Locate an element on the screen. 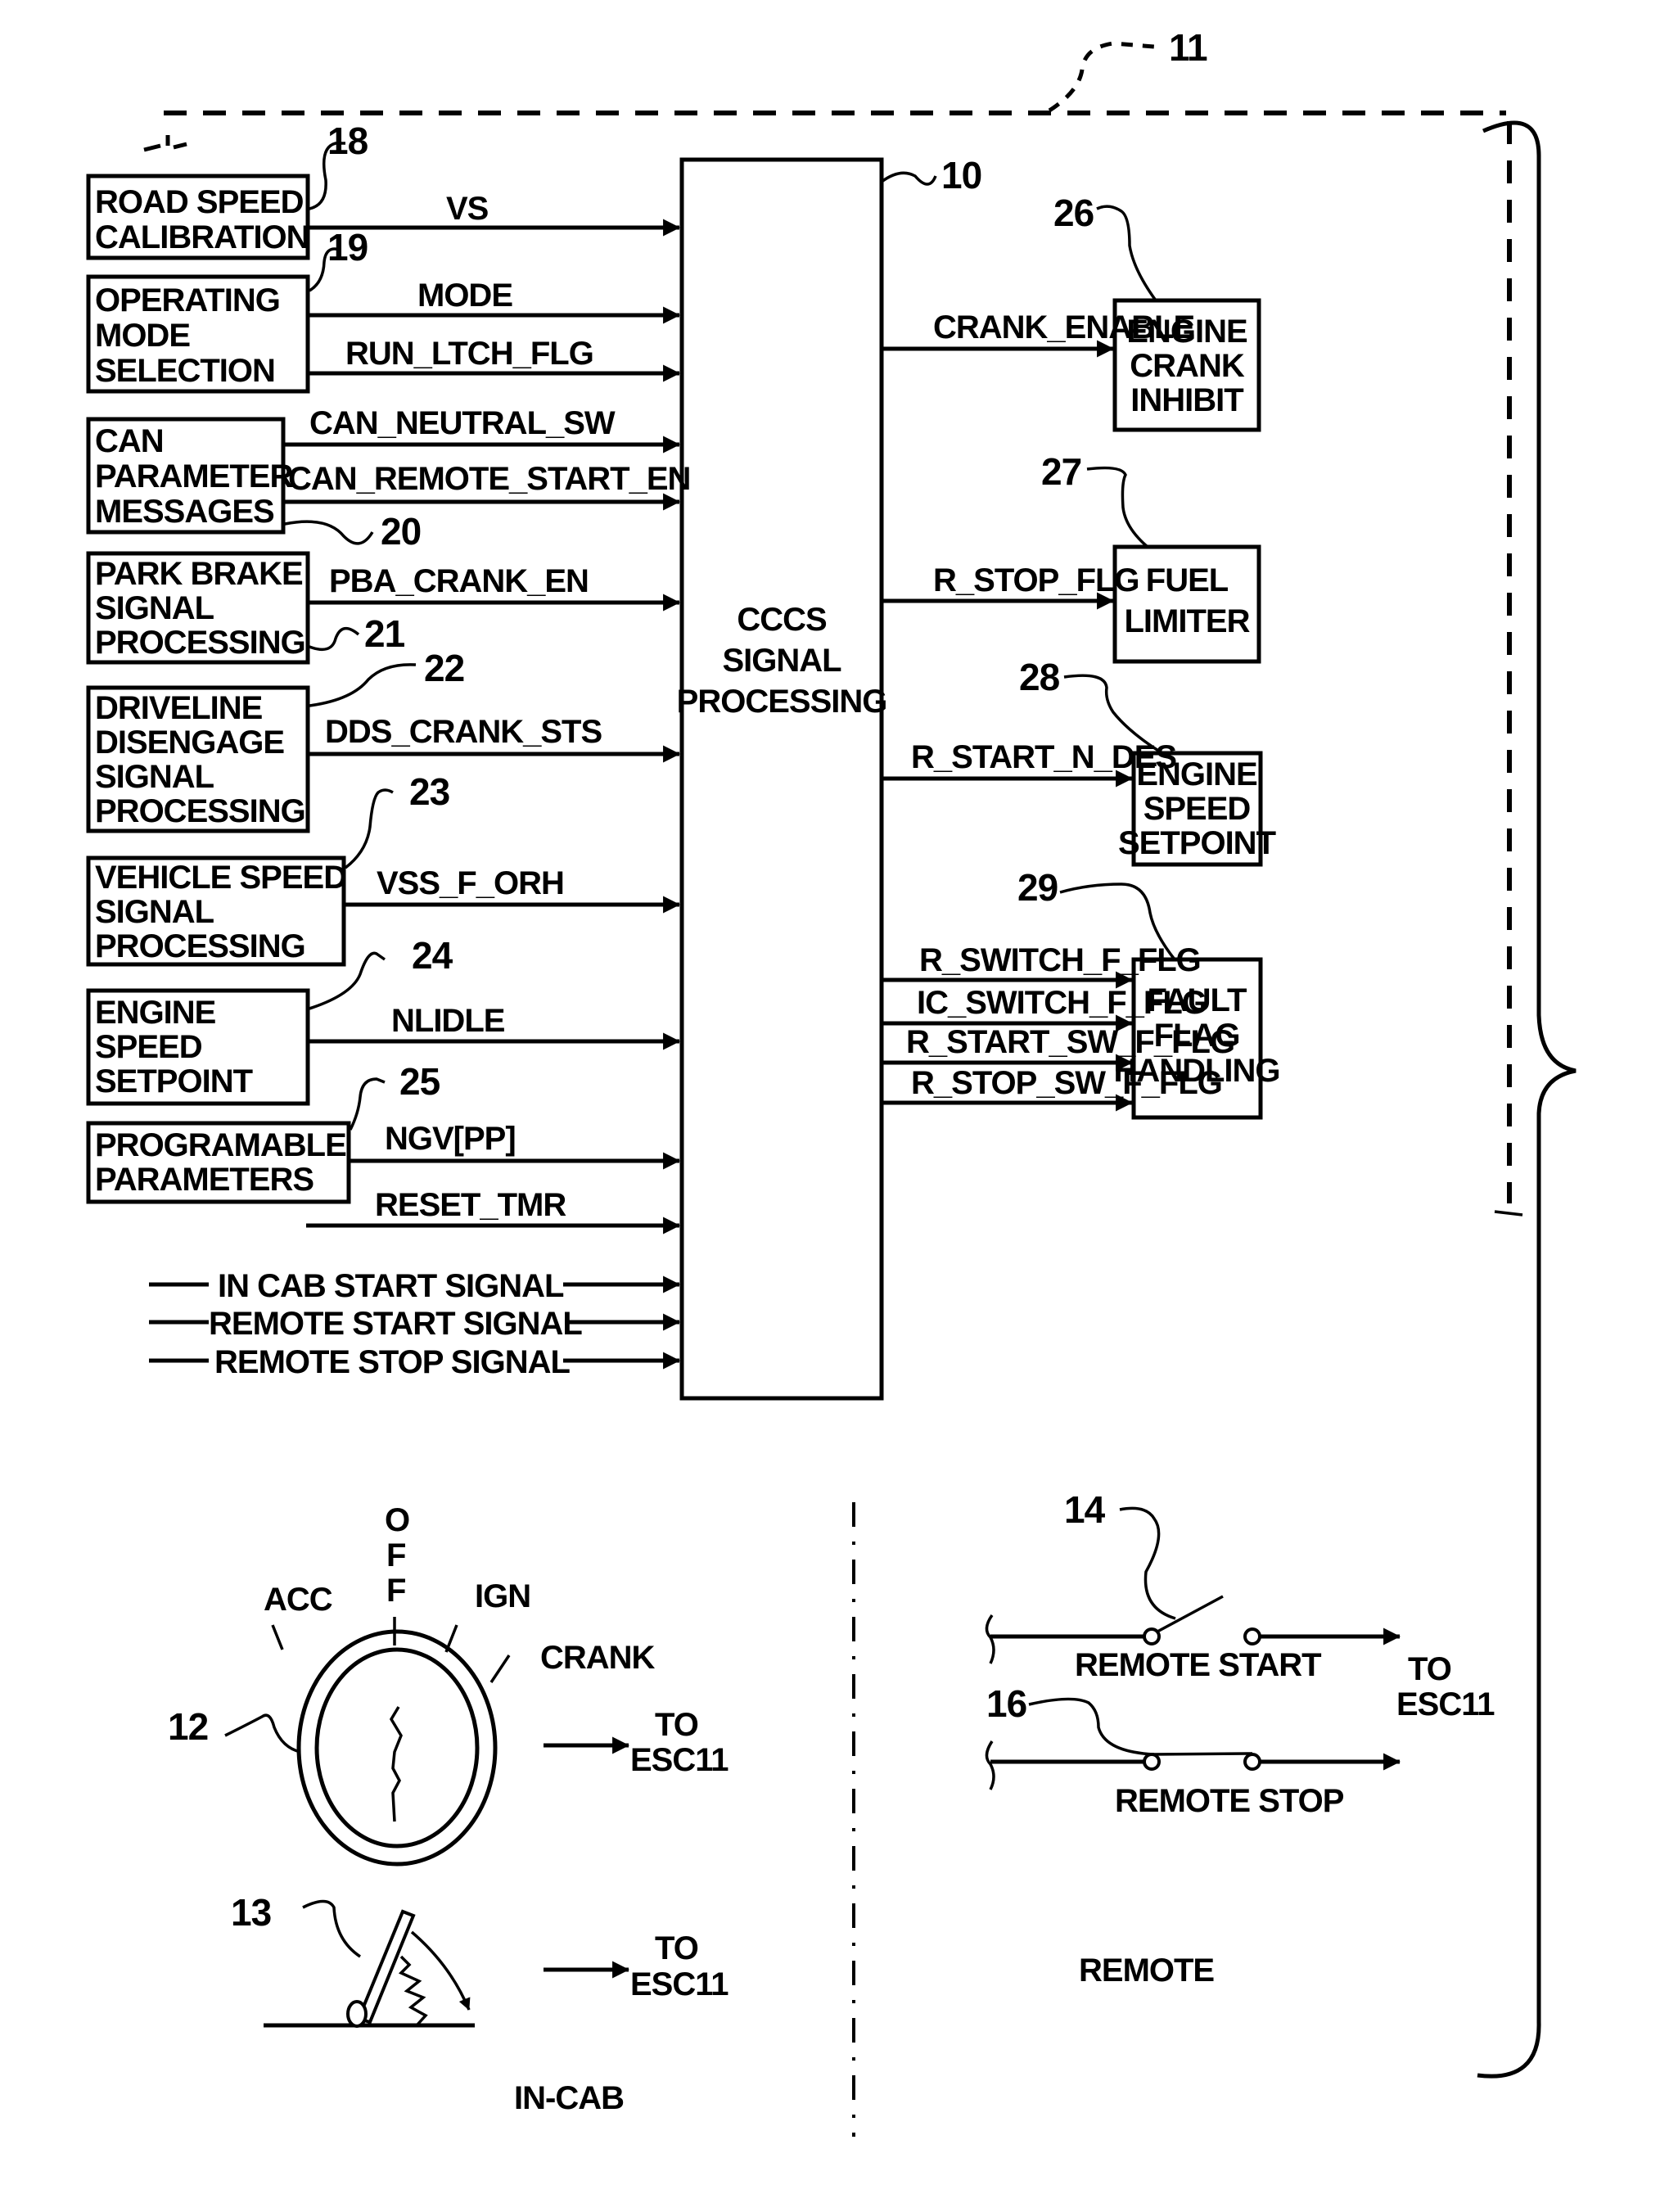 Image resolution: width=1669 pixels, height=2212 pixels. ref-12: 12 is located at coordinates (188, 1727).